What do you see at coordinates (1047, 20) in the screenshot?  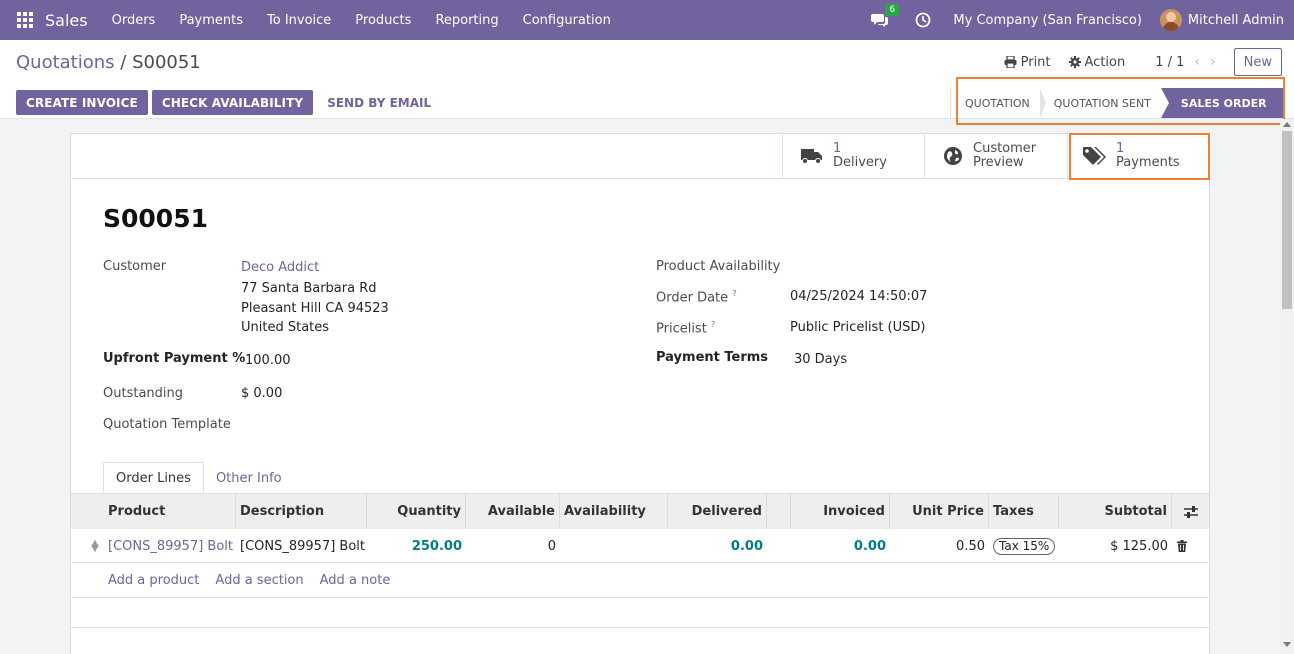 I see `company-switcher: My Company (San Francisco)` at bounding box center [1047, 20].